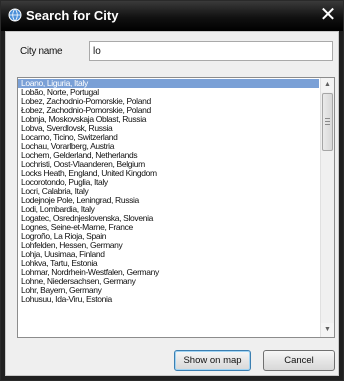 The width and height of the screenshot is (346, 383). I want to click on list-item: Logroño, La Rioja, Spain, so click(168, 236).